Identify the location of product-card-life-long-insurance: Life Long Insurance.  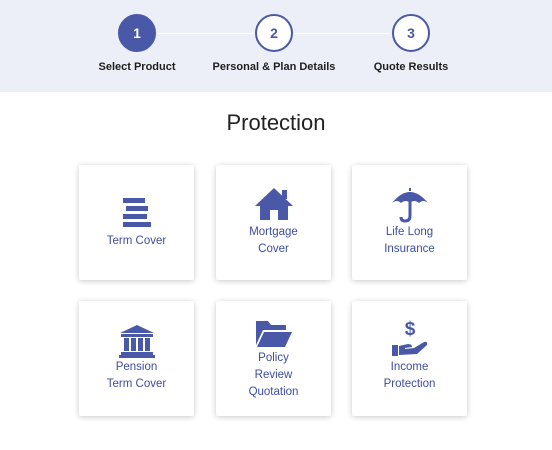
(409, 222).